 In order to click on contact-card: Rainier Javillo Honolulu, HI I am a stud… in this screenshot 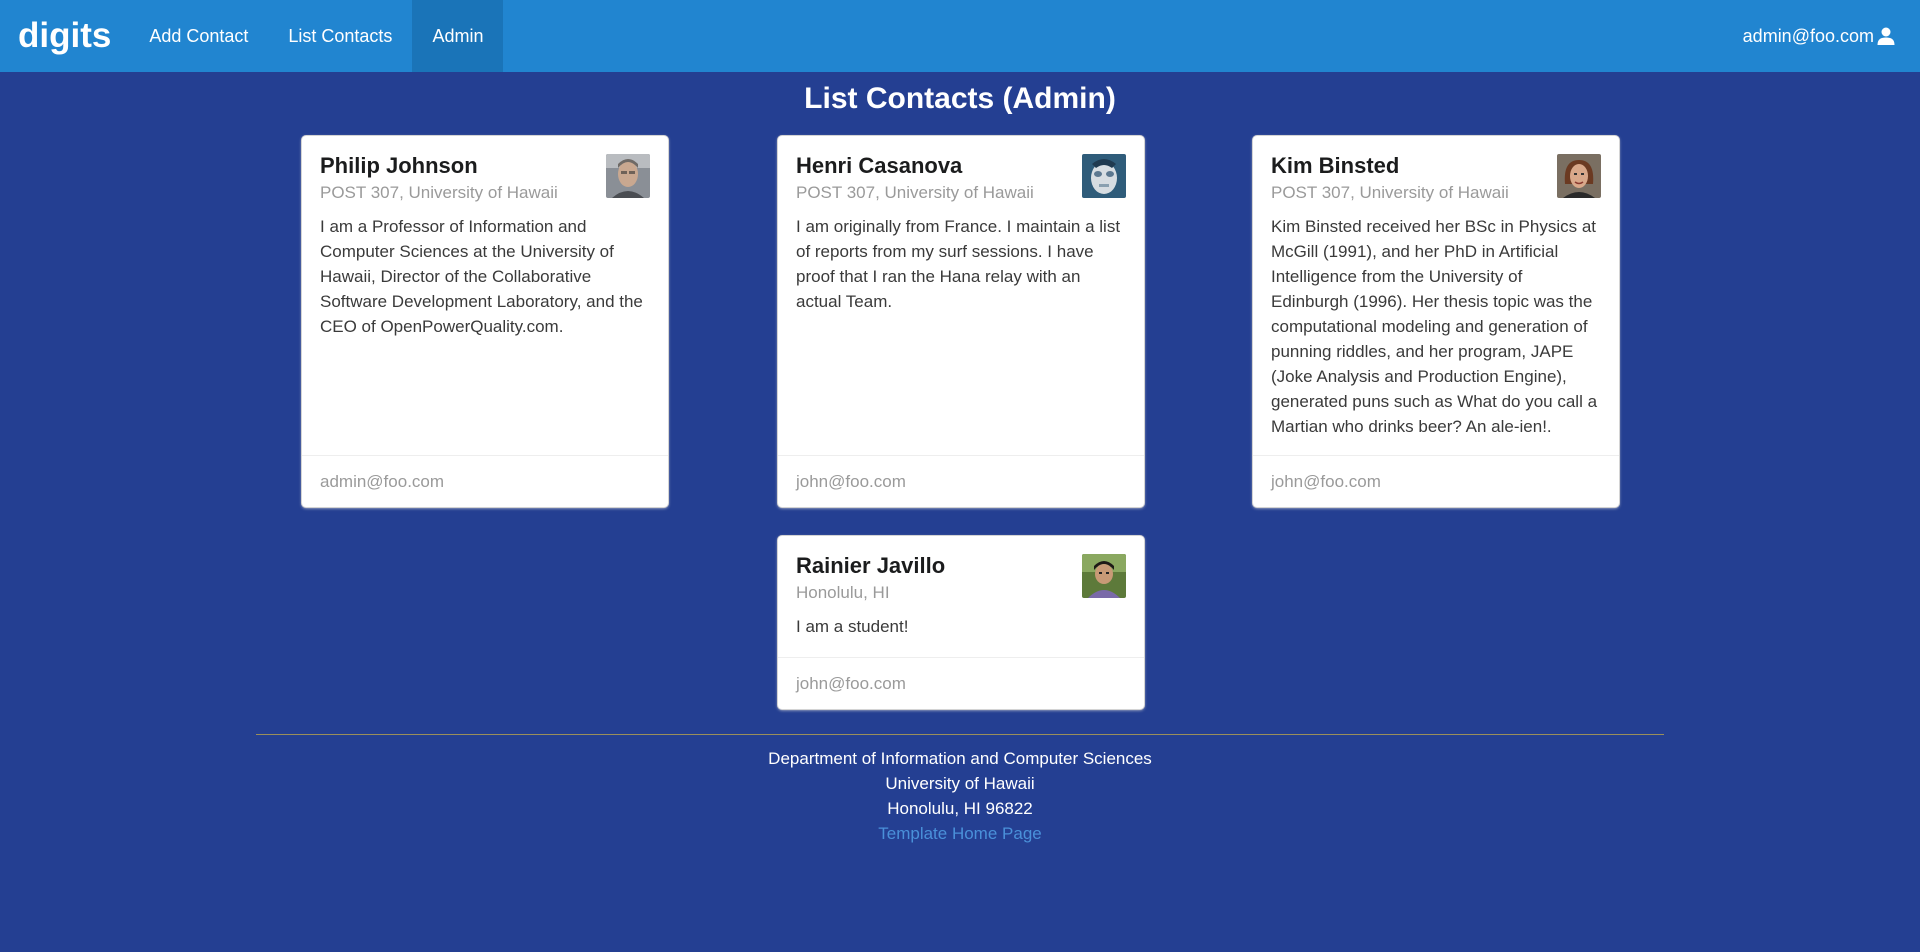, I will do `click(961, 622)`.